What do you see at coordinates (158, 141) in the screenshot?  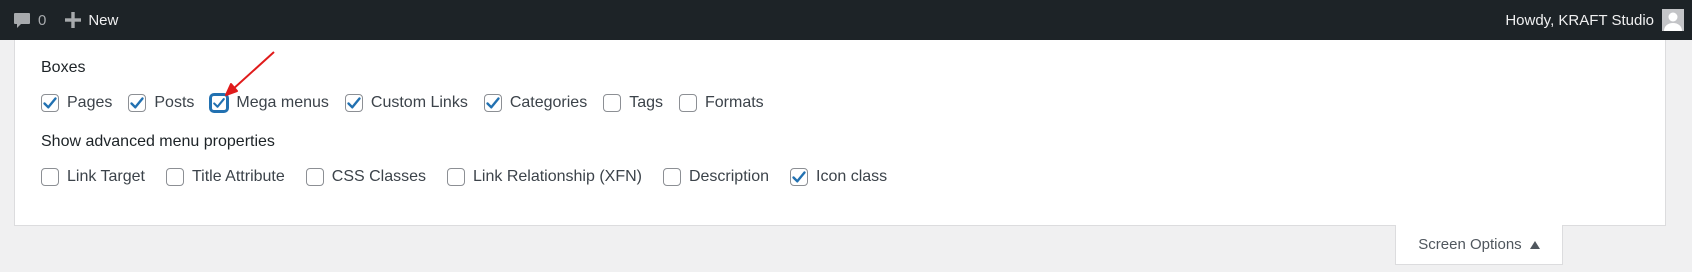 I see `advanced-properties-heading: Show advanced menu properties` at bounding box center [158, 141].